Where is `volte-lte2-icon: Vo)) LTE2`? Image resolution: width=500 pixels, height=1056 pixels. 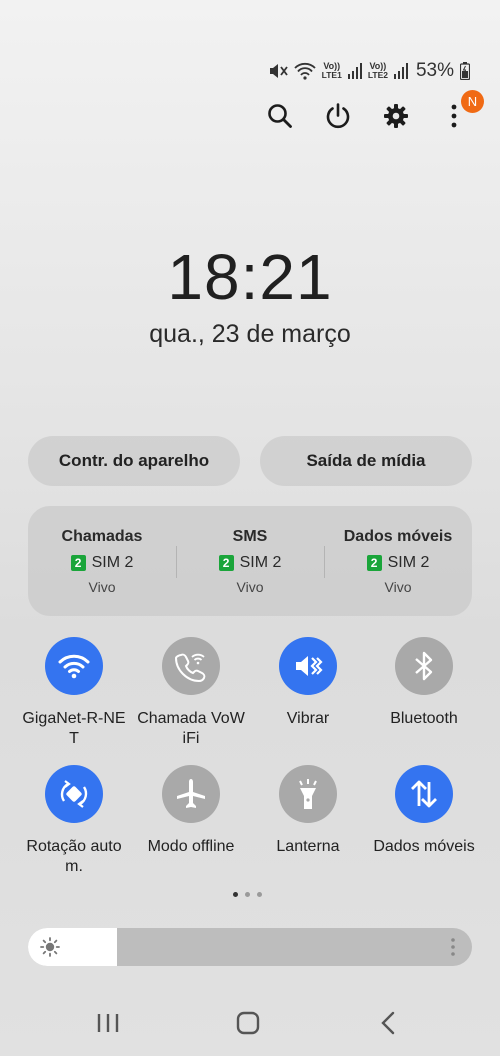
volte-lte2-icon: Vo)) LTE2 is located at coordinates (377, 70).